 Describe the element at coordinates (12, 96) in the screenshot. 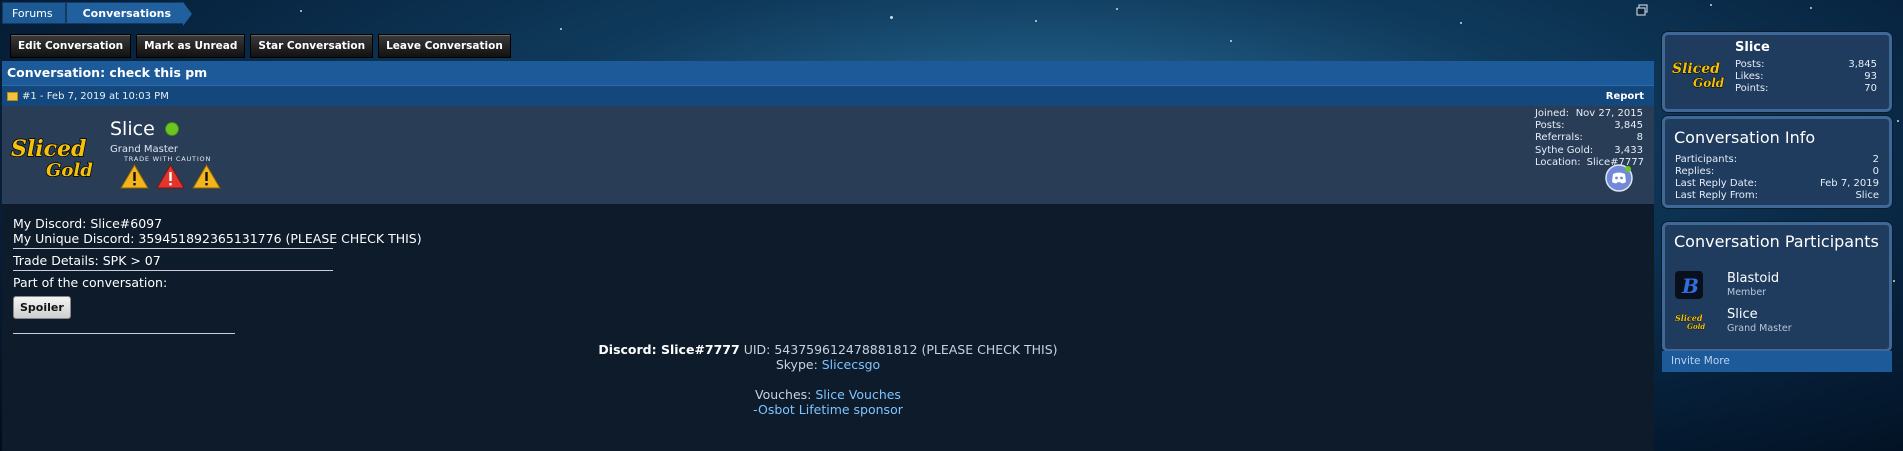

I see `message-icon` at that location.